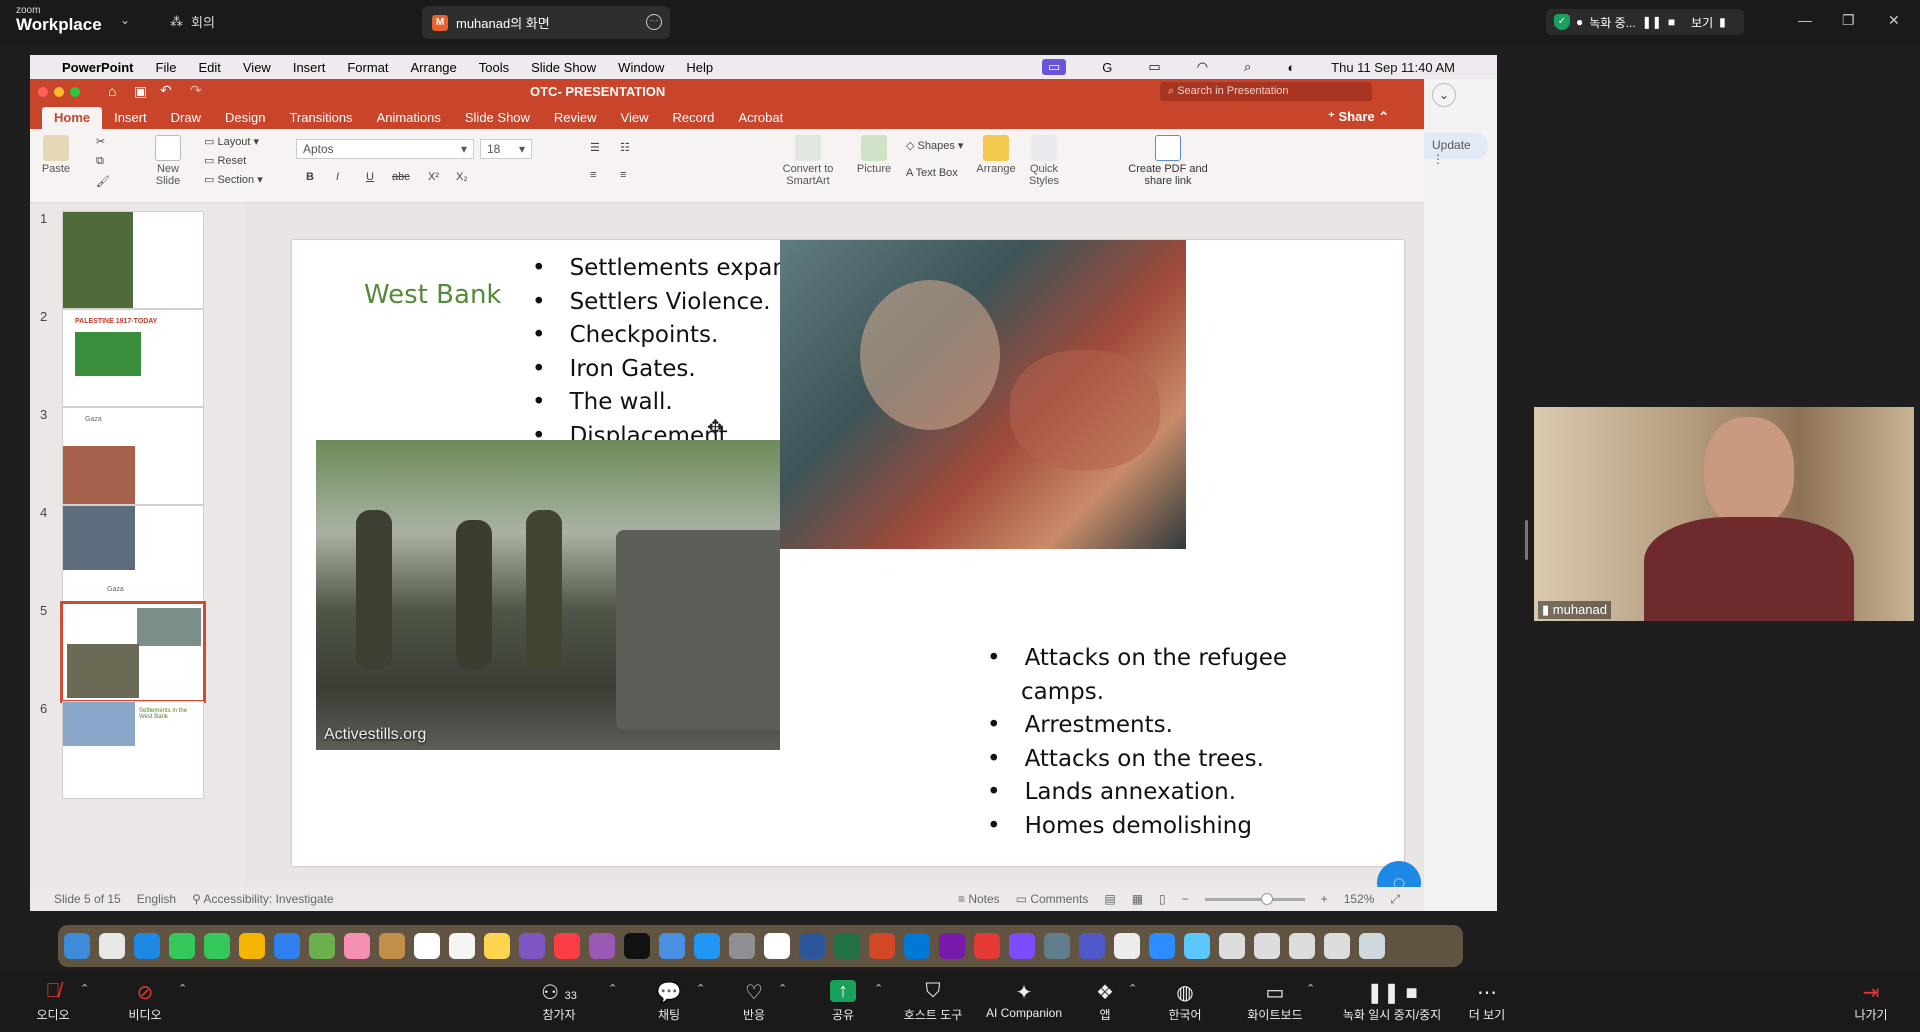 Image resolution: width=1920 pixels, height=1032 pixels. What do you see at coordinates (263, 899) in the screenshot?
I see `accessibility-status: ⚲ Accessibility: Investigate` at bounding box center [263, 899].